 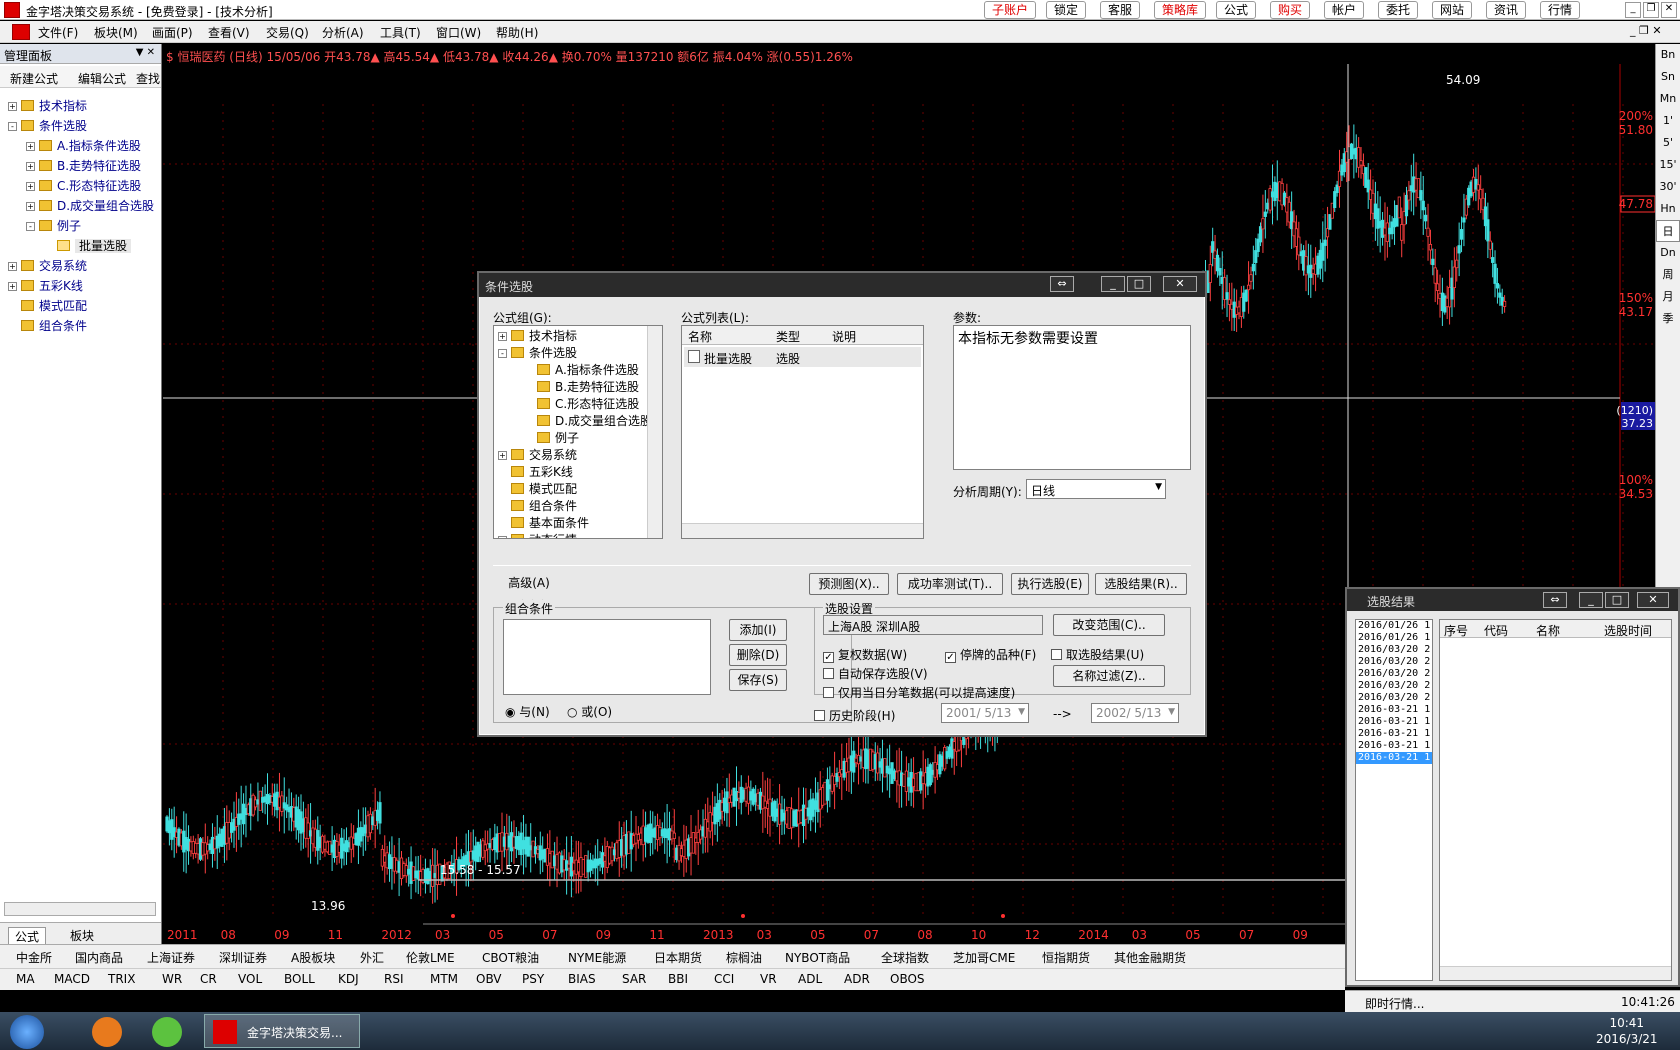 I want to click on group-tree-item: 组合条件, so click(x=578, y=506).